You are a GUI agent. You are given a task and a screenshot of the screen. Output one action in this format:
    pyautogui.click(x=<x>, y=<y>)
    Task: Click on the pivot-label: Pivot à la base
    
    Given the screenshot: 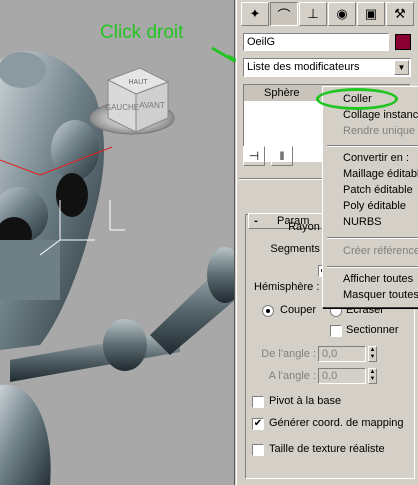 What is the action you would take?
    pyautogui.click(x=305, y=401)
    